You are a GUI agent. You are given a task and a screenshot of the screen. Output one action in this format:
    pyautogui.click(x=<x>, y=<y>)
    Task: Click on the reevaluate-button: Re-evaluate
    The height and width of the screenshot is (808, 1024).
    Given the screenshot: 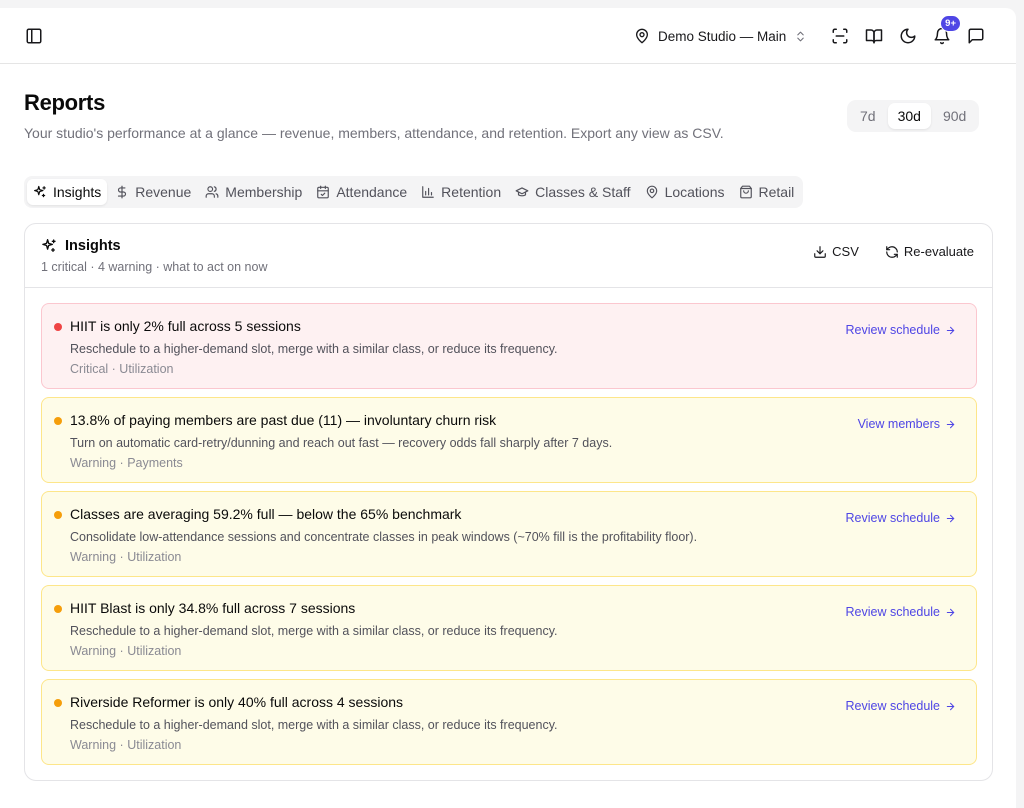 What is the action you would take?
    pyautogui.click(x=929, y=251)
    